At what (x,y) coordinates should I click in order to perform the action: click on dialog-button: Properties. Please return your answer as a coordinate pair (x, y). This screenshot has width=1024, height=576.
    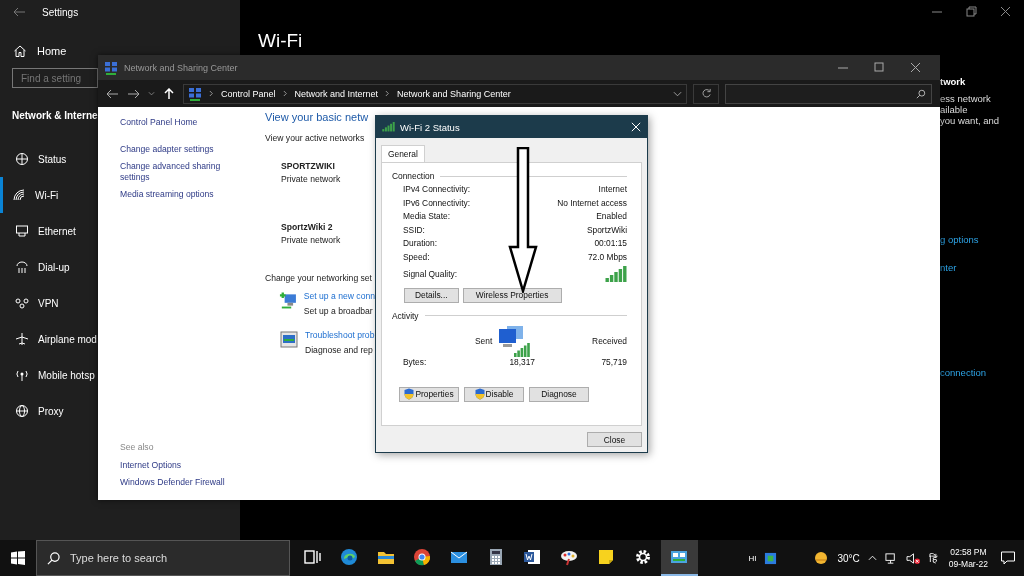
    Looking at the image, I should click on (429, 394).